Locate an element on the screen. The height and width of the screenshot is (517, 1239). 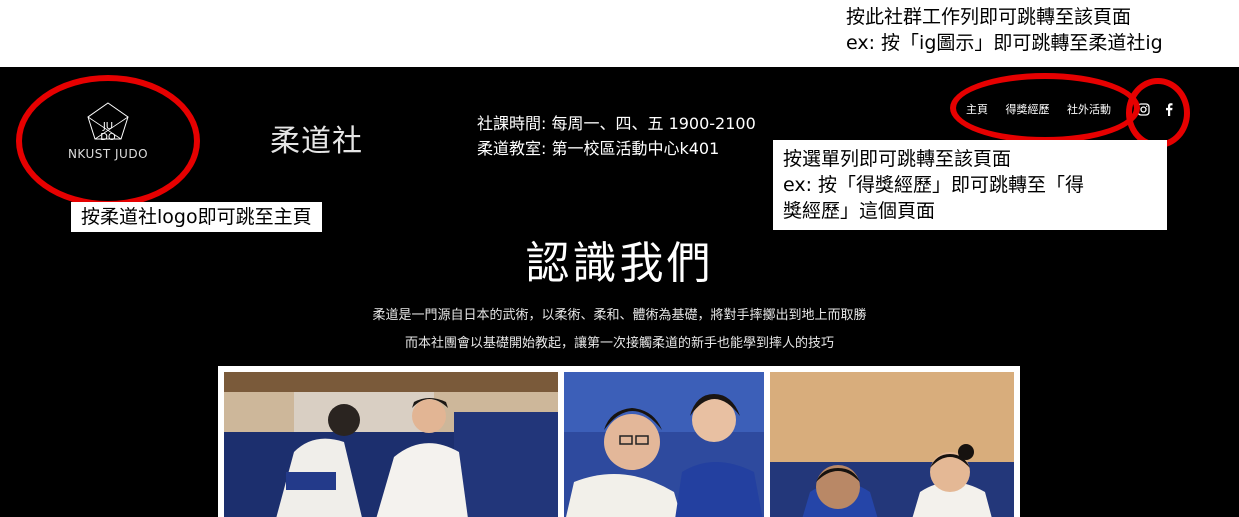
class-time: 社課時間: 每周一、四、五 1900-2100 is located at coordinates (616, 123).